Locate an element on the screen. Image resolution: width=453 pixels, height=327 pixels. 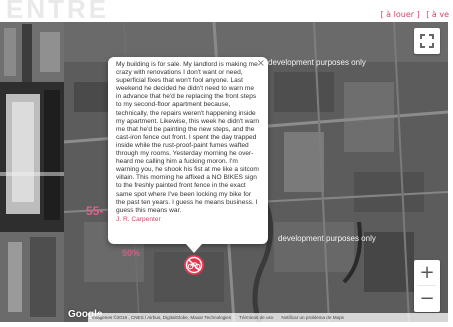
map-marker is located at coordinates (194, 265).